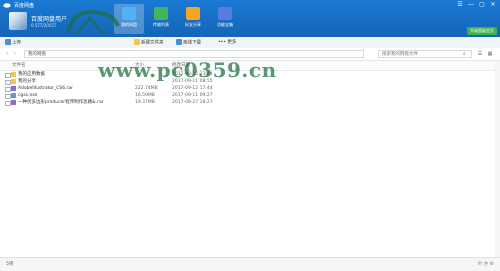 The image size is (500, 271). Describe the element at coordinates (31, 74) in the screenshot. I see `file-name: 我的应用数据` at that location.